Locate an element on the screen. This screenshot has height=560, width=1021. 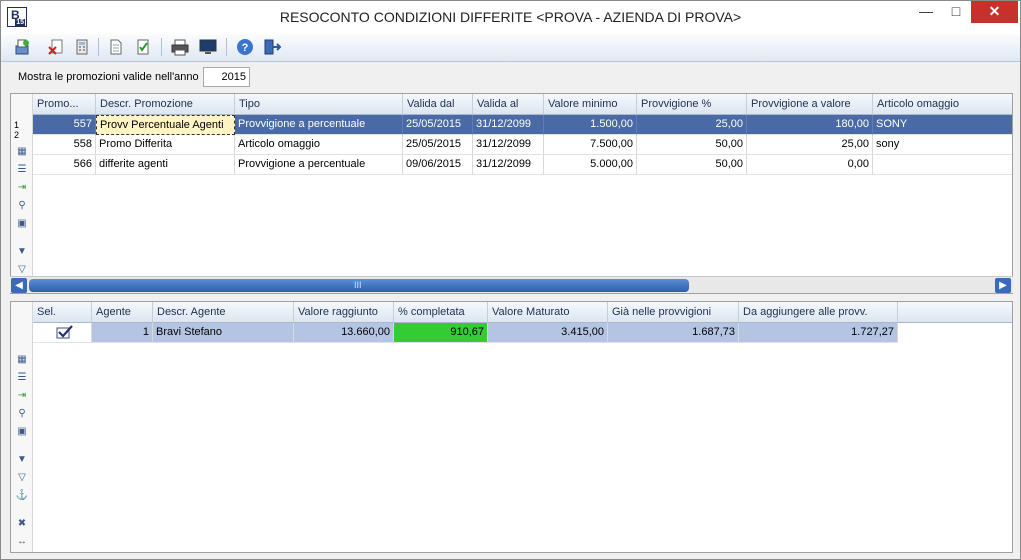
row-indicator-gutter: ▦ ☰ ⇥ ⚲ ▣ ▼ ▽ ⚓ ✖ ↔ is located at coordinates (22, 427).